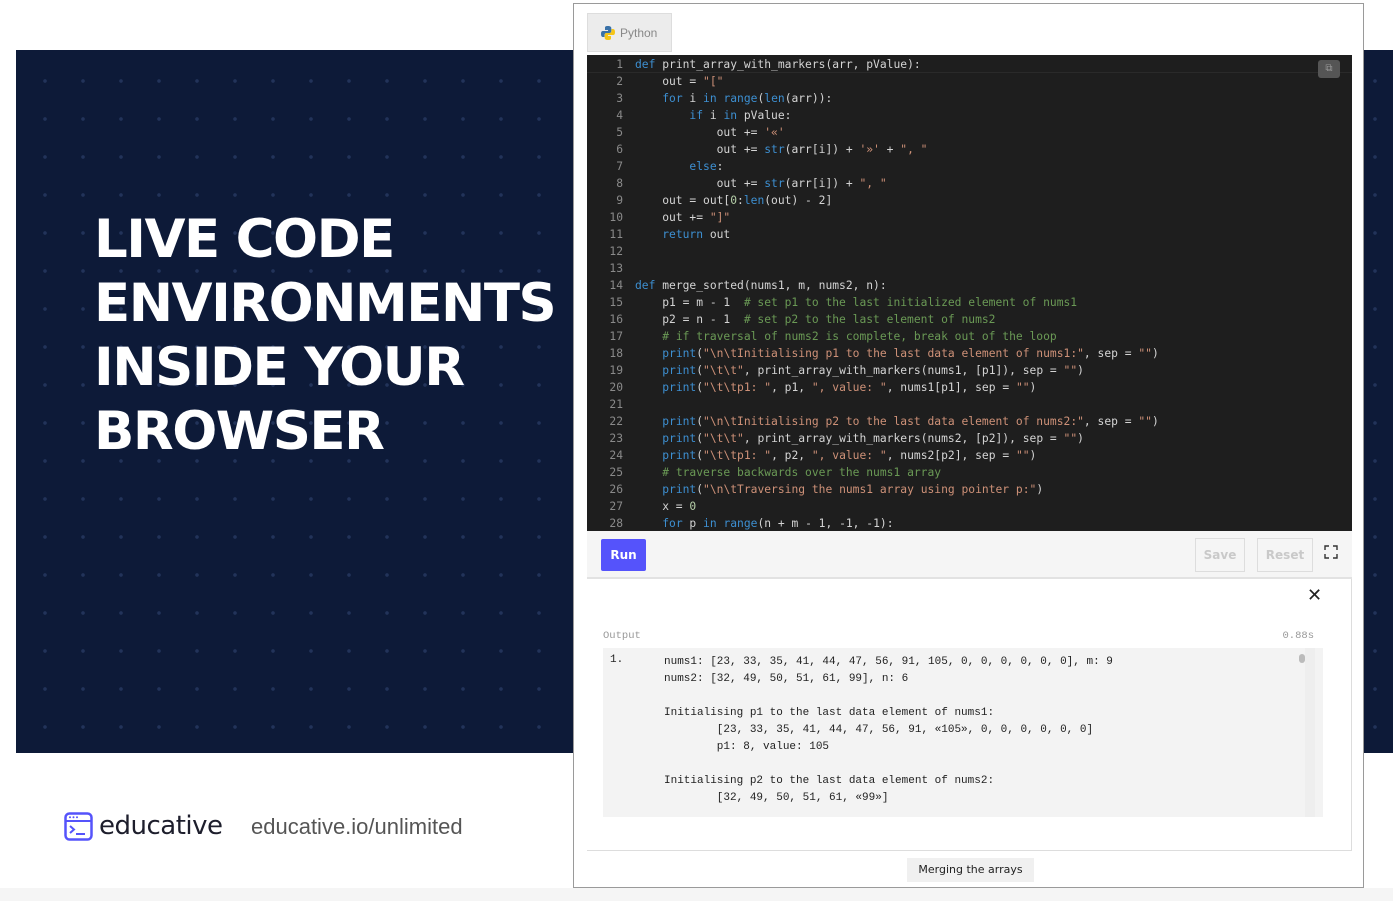  Describe the element at coordinates (747, 747) in the screenshot. I see `output-line: p1: 8, value: 105` at that location.